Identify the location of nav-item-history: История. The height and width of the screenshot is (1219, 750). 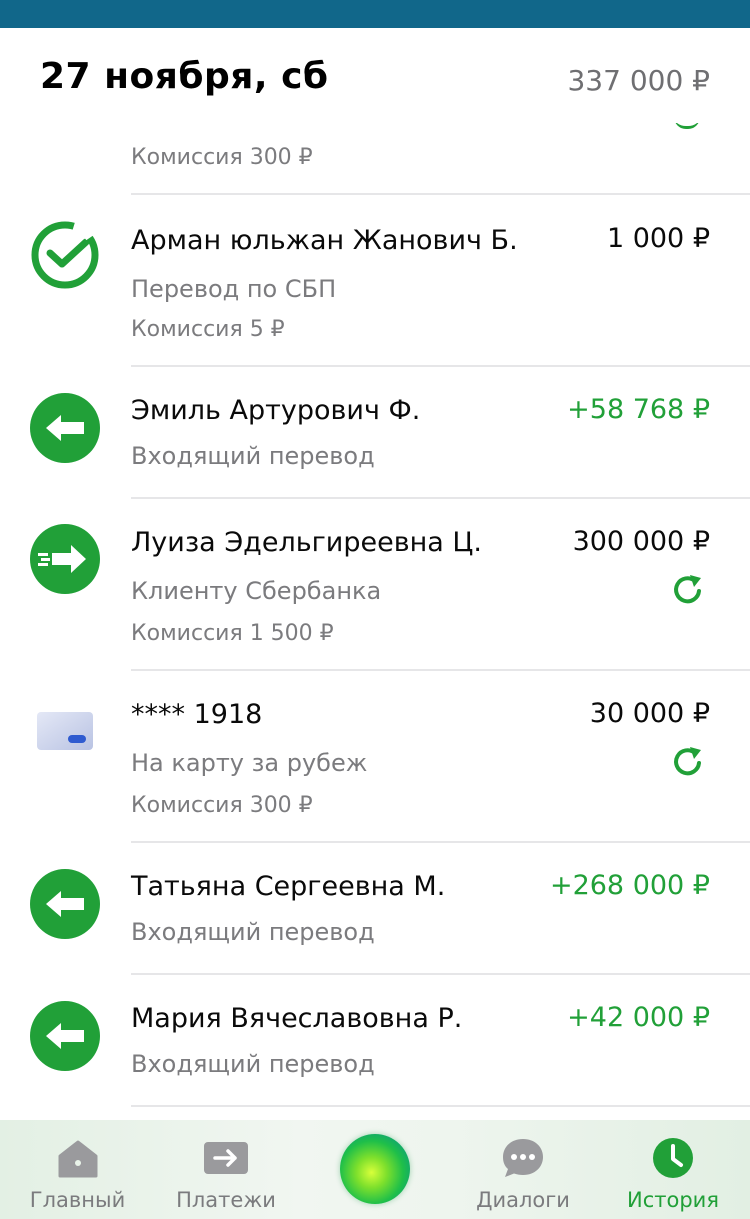
(673, 1169).